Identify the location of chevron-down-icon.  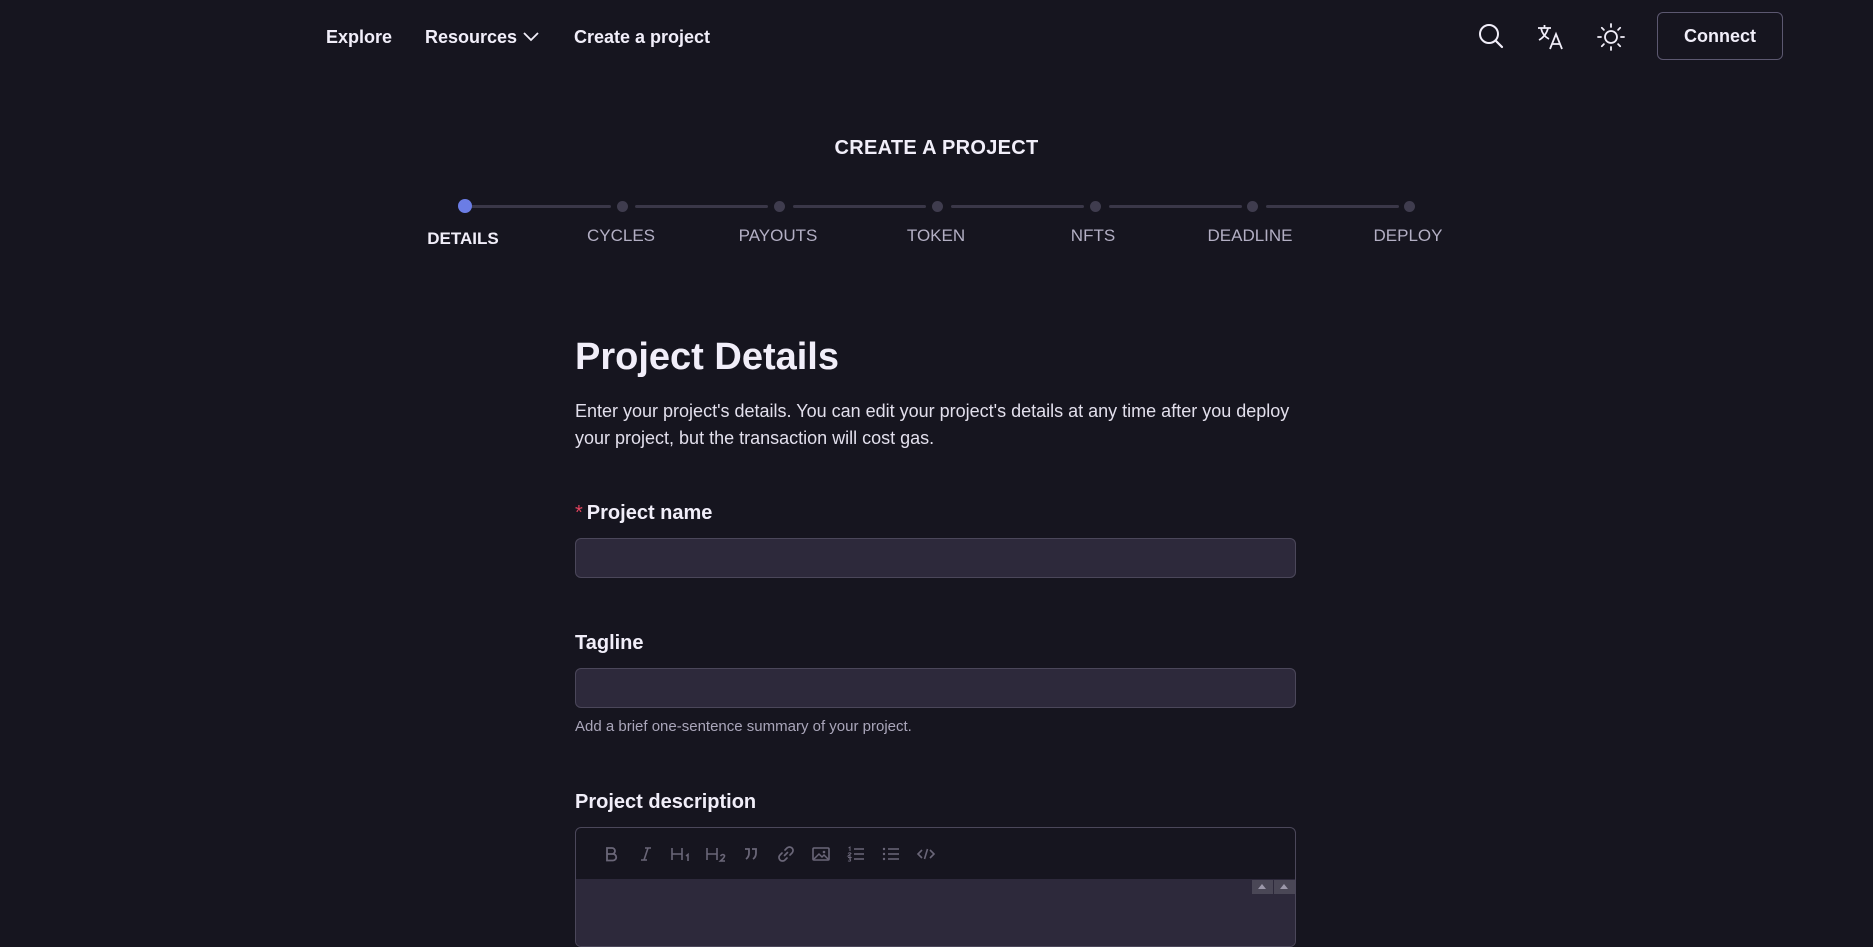
(531, 36).